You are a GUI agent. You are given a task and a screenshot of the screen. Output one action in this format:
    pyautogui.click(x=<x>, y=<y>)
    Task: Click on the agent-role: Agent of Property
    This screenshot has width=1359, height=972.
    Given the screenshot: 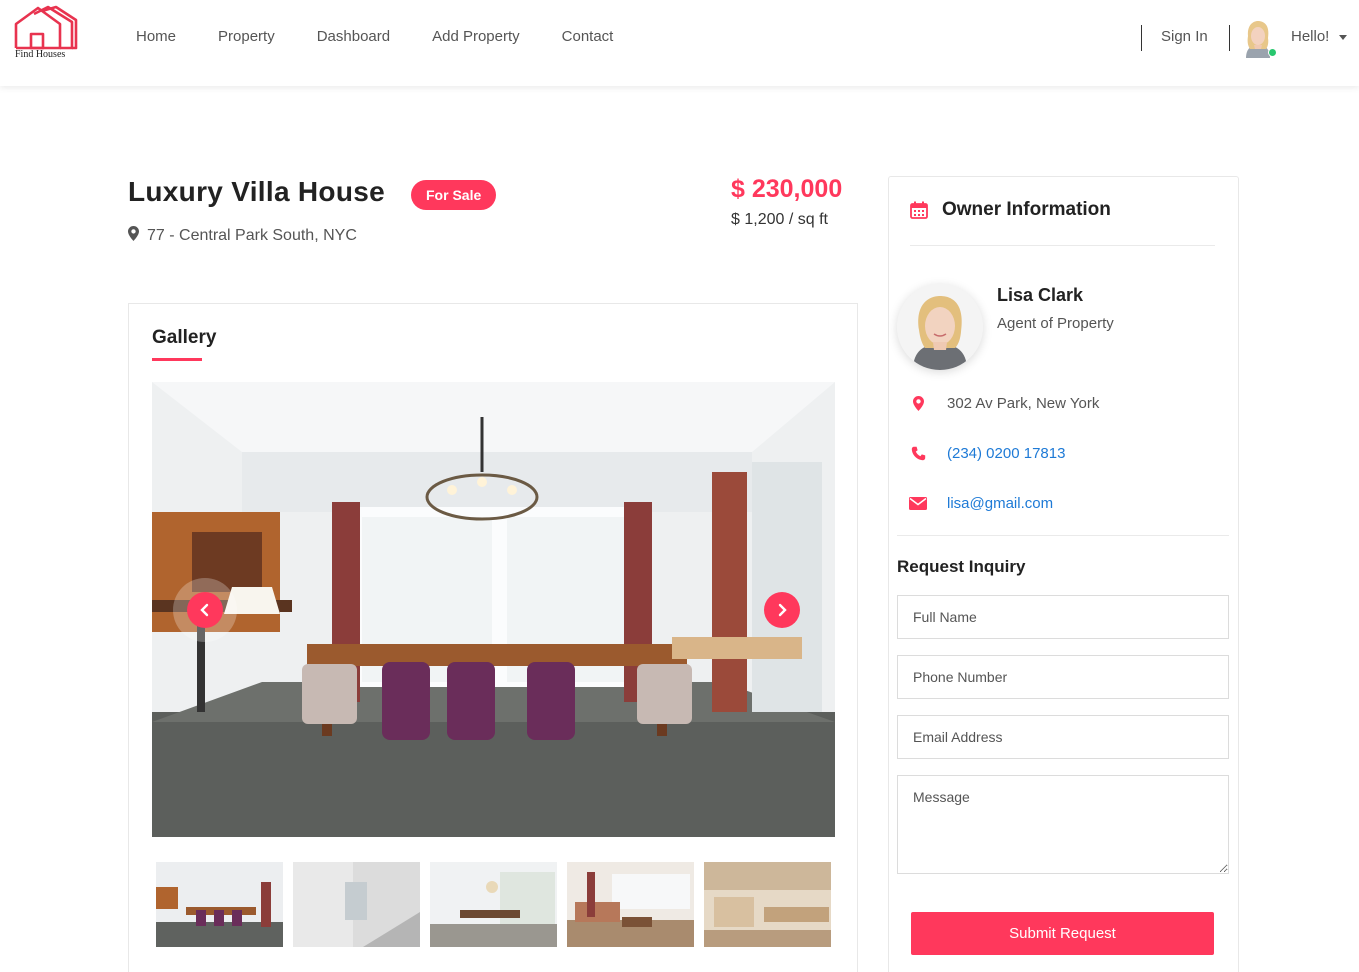 What is the action you would take?
    pyautogui.click(x=1055, y=323)
    